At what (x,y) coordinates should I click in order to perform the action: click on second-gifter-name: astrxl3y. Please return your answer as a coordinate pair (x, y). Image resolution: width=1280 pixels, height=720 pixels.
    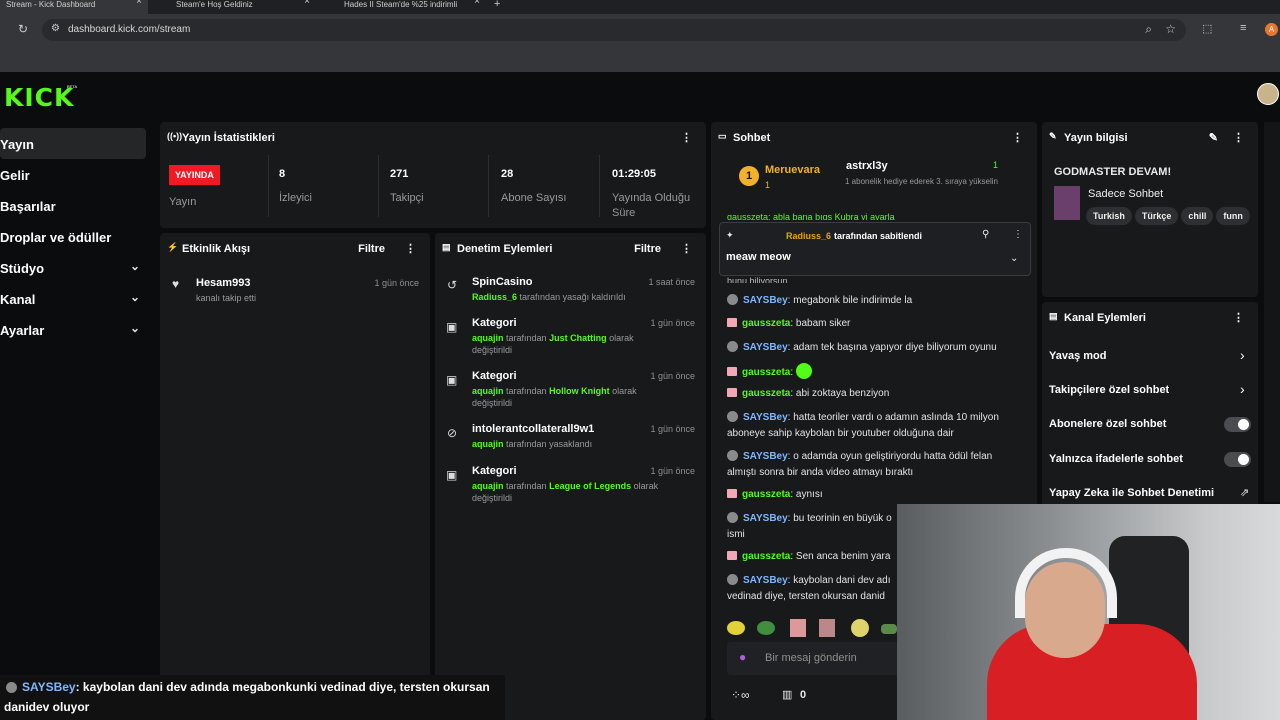
    Looking at the image, I should click on (867, 166).